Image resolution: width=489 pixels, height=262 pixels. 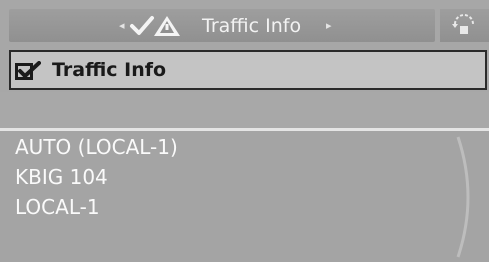 I want to click on header-bar: ◂ Traffic Info ▸, so click(x=222, y=25).